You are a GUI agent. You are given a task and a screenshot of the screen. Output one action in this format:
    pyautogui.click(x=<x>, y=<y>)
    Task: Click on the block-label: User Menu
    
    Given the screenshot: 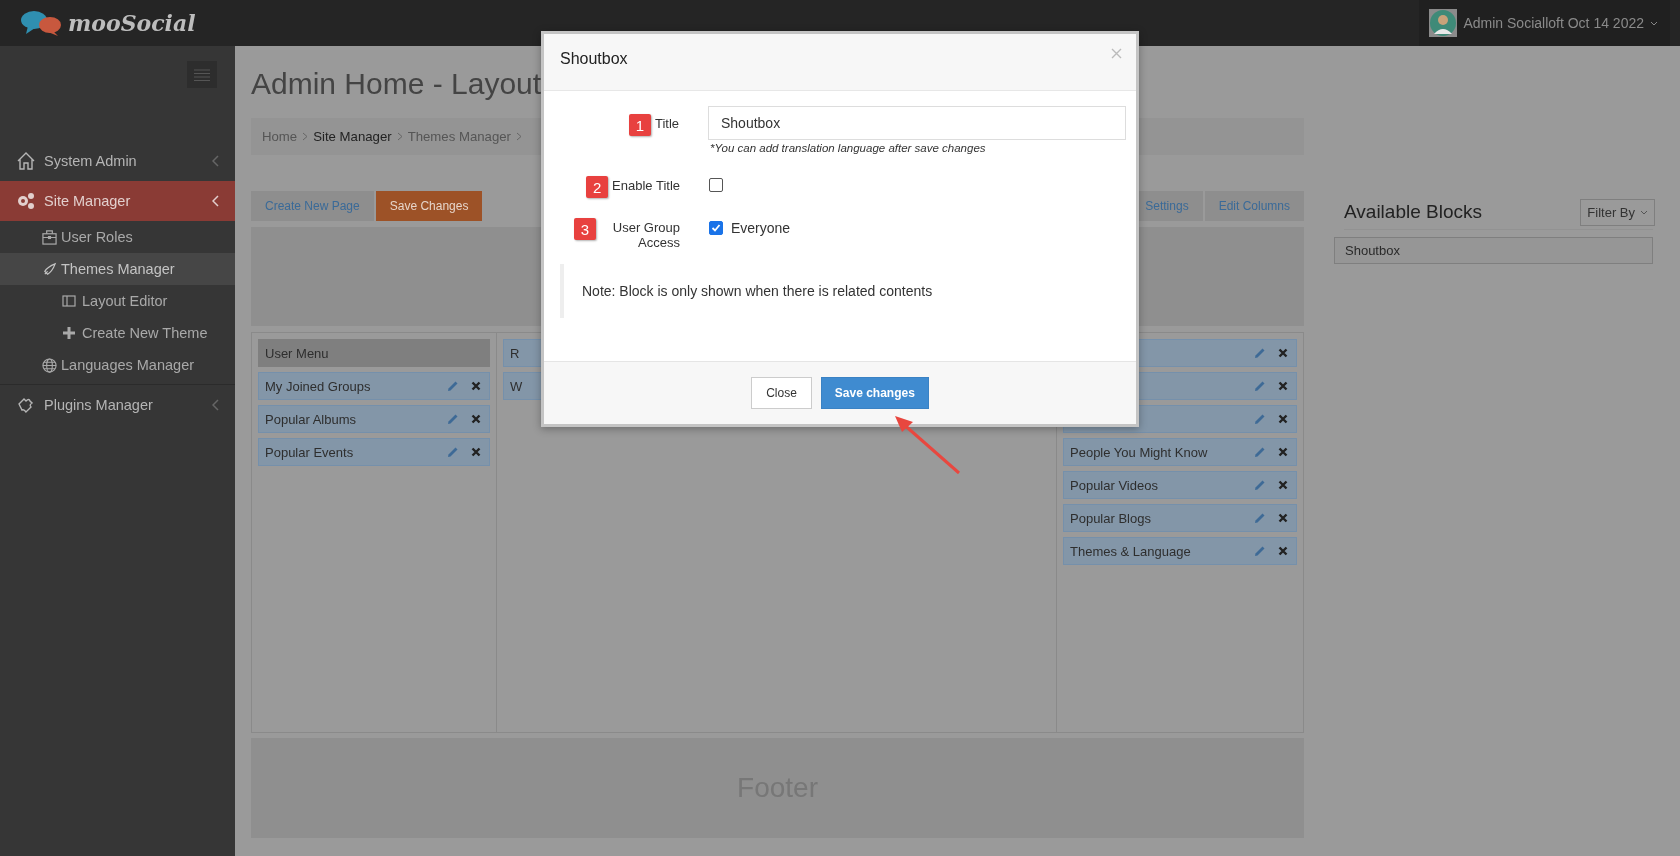 What is the action you would take?
    pyautogui.click(x=297, y=353)
    